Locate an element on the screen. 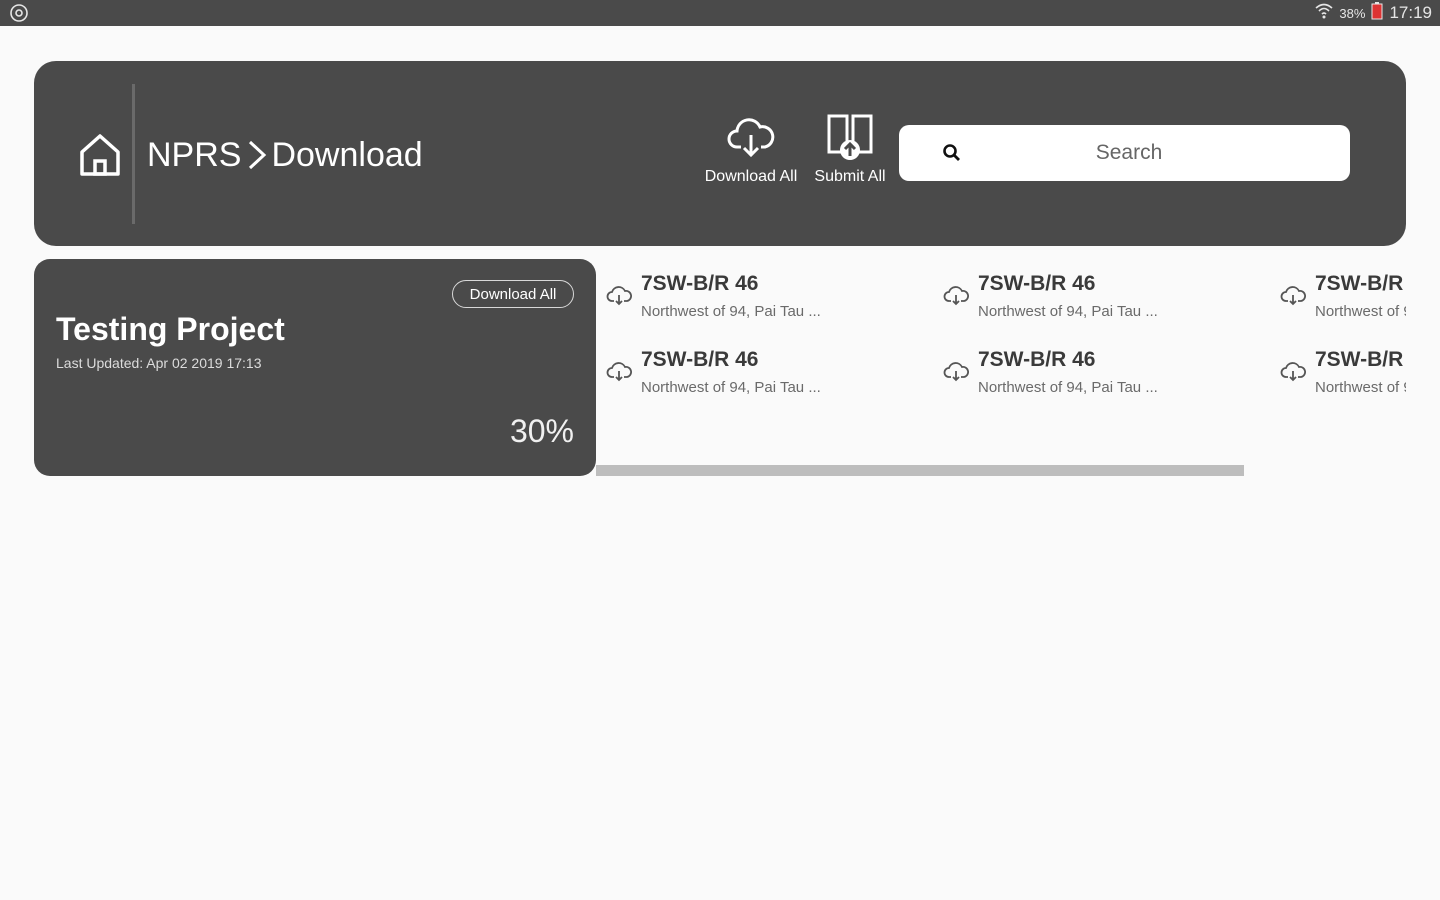 The image size is (1440, 900). book-upload-icon is located at coordinates (850, 137).